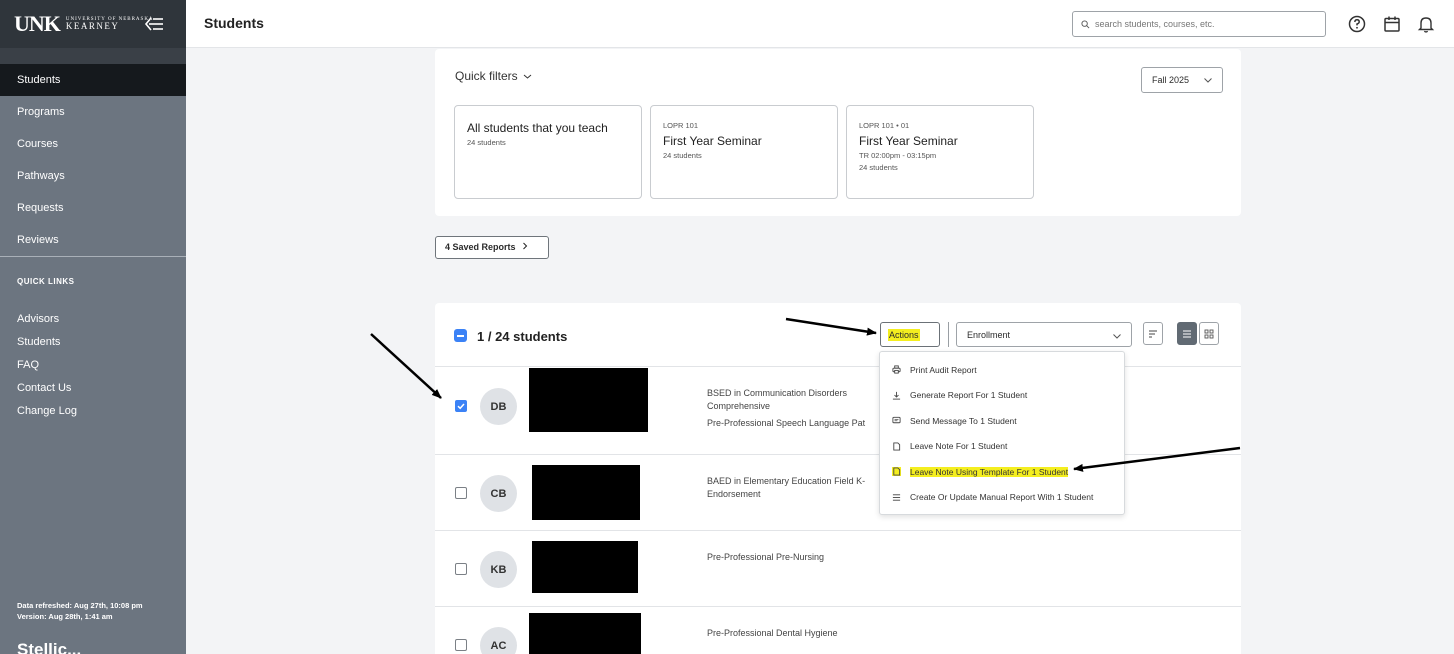 This screenshot has width=1454, height=654. Describe the element at coordinates (93, 318) in the screenshot. I see `quick-link-advisors: Advisors` at that location.